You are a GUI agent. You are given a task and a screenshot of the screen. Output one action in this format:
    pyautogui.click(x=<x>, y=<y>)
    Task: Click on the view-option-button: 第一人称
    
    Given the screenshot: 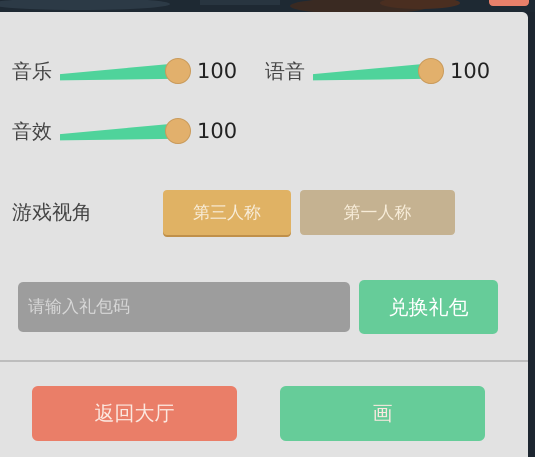 What is the action you would take?
    pyautogui.click(x=377, y=212)
    